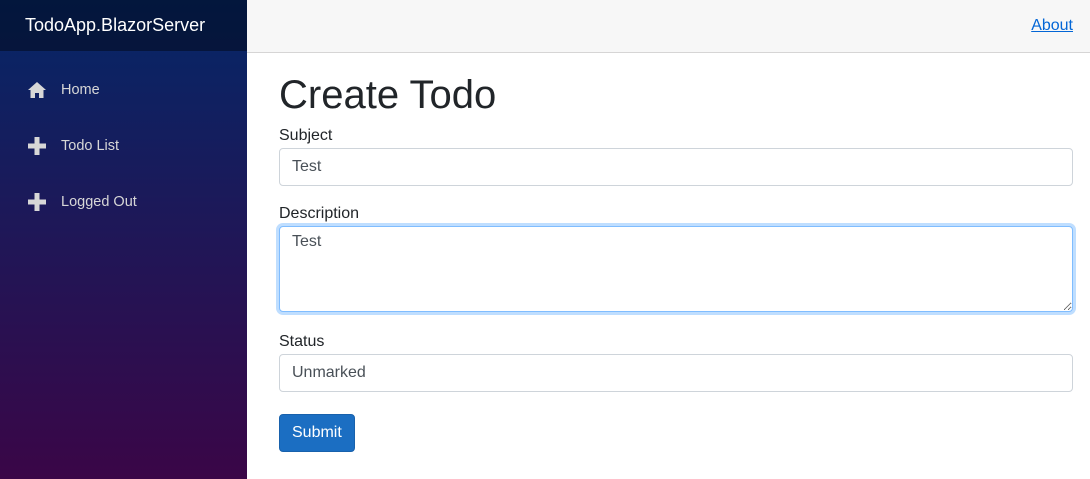  What do you see at coordinates (115, 25) in the screenshot?
I see `brand-link: TodoApp.BlazorServer` at bounding box center [115, 25].